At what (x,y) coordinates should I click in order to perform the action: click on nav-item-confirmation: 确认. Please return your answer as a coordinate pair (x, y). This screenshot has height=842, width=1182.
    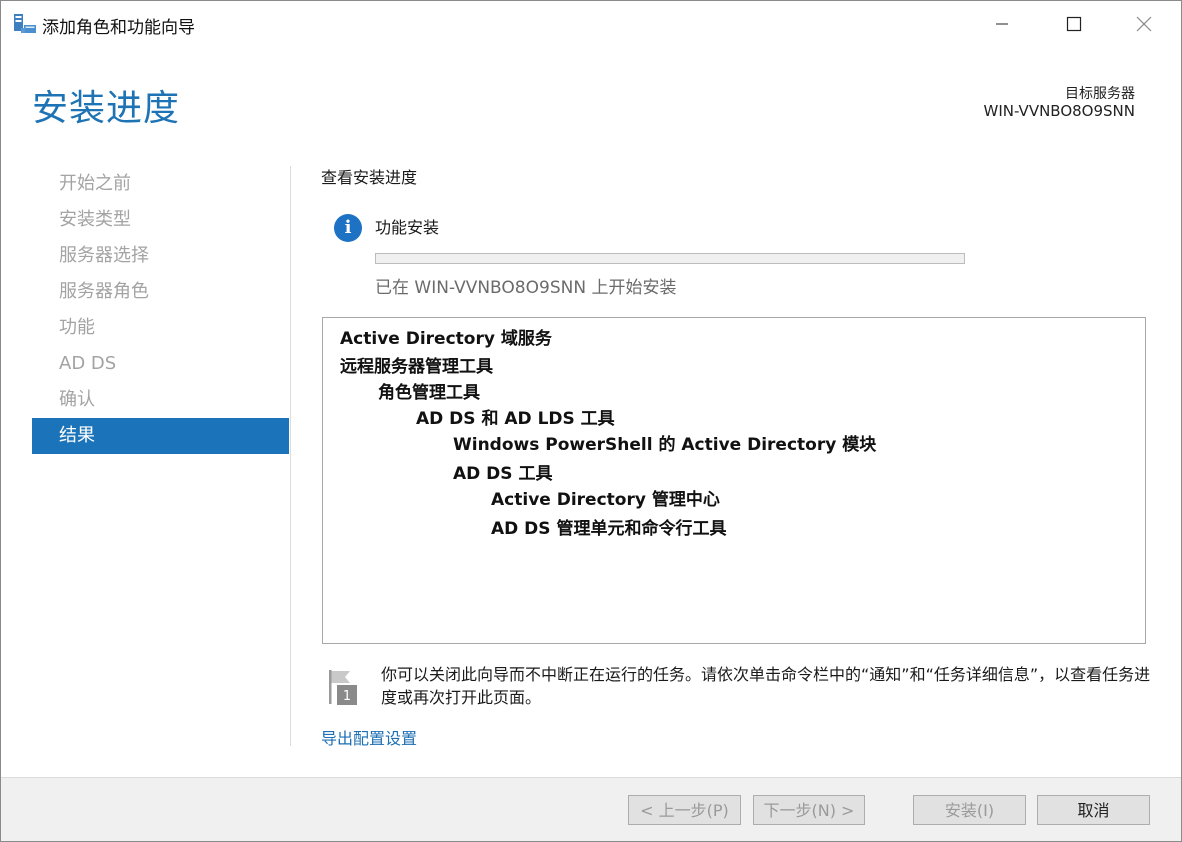
    Looking at the image, I should click on (160, 400).